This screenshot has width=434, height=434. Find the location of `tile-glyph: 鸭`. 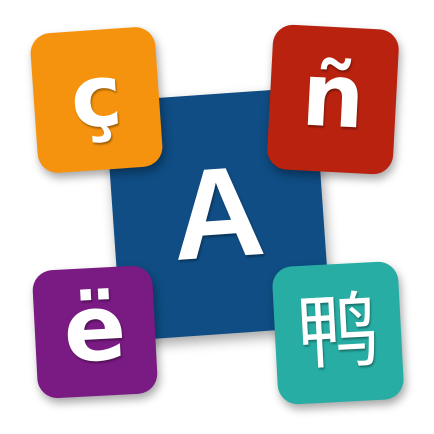

tile-glyph: 鸭 is located at coordinates (338, 332).